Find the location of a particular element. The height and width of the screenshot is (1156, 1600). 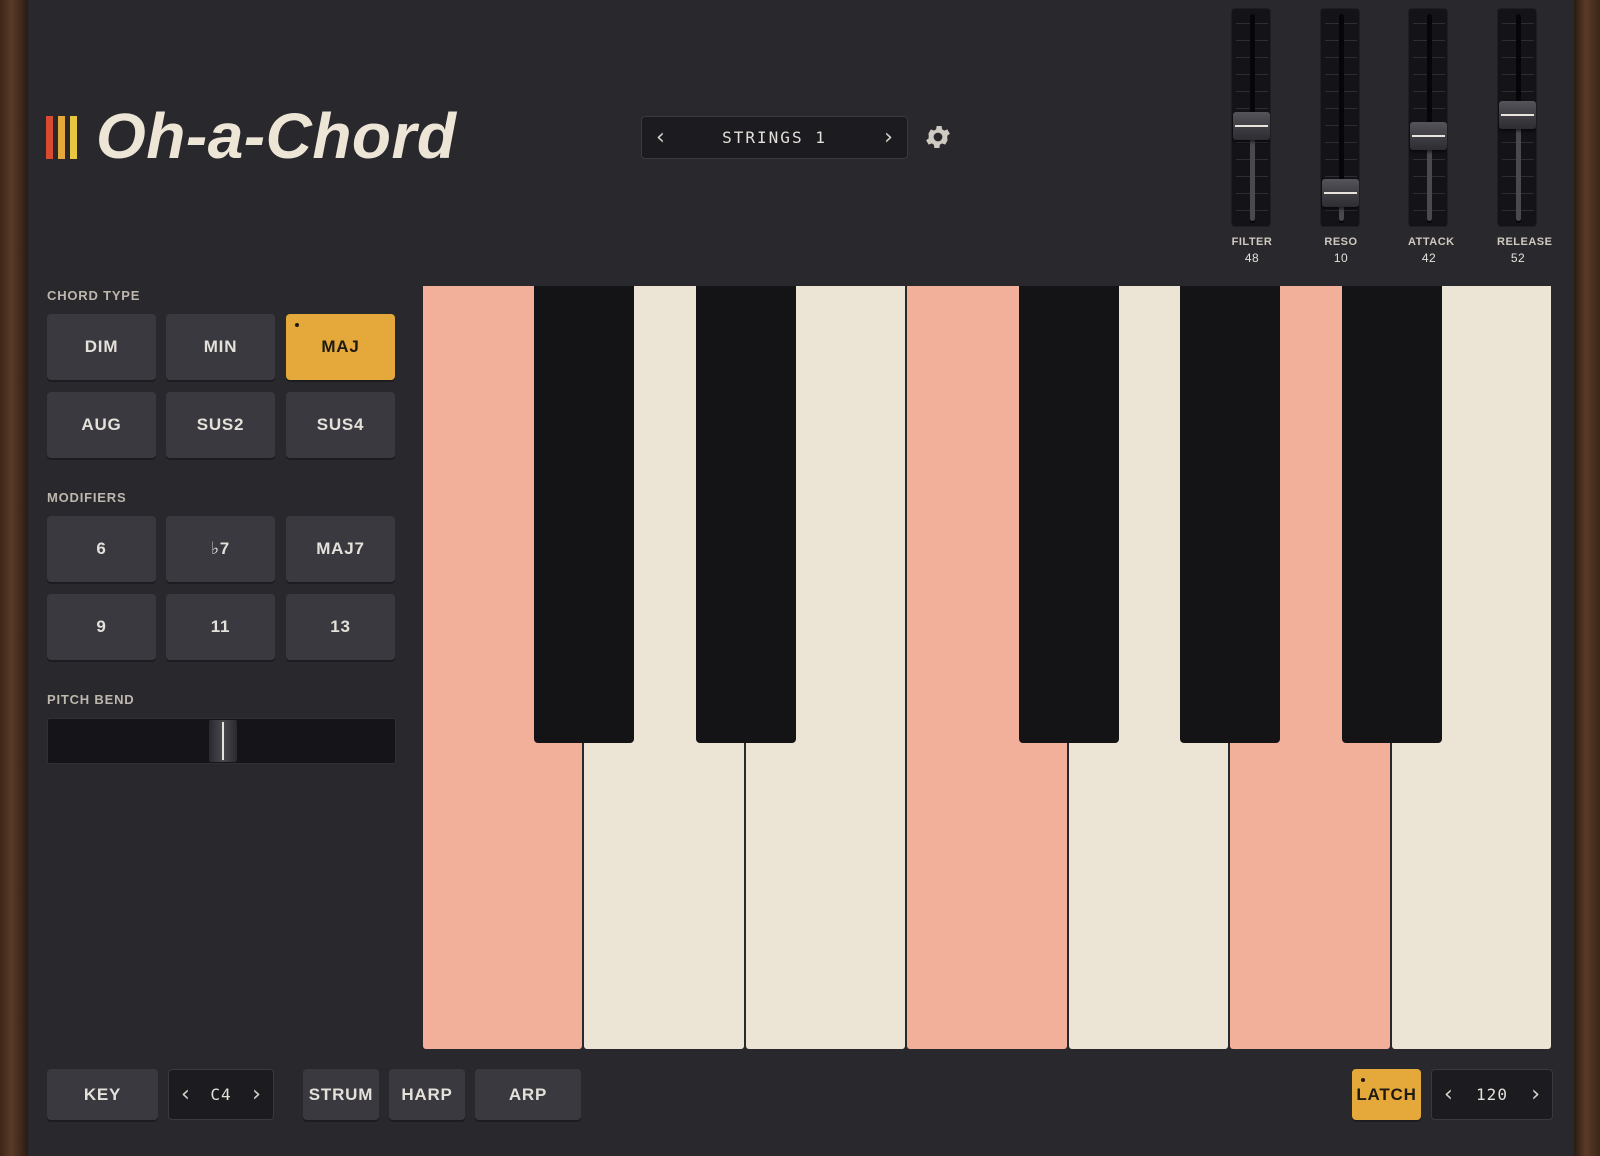

pitch-bend-label: PITCH BEND is located at coordinates (91, 699).